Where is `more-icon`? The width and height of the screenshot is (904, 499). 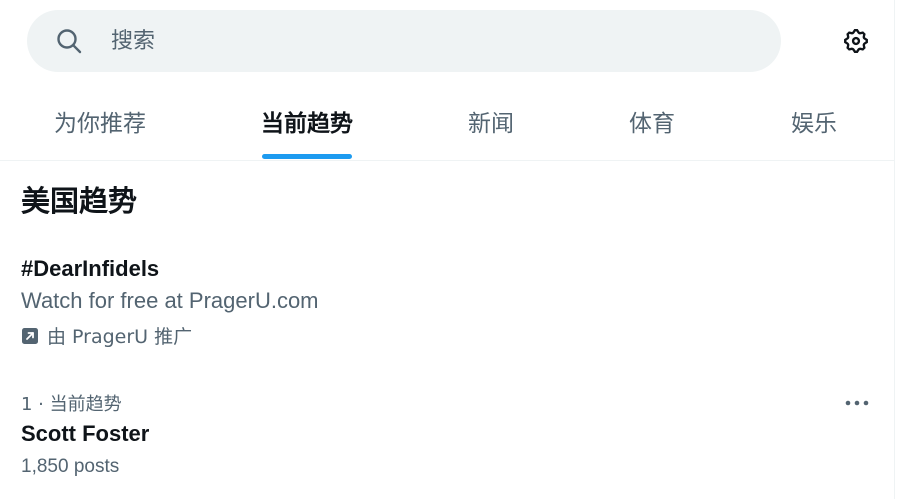
more-icon is located at coordinates (857, 402).